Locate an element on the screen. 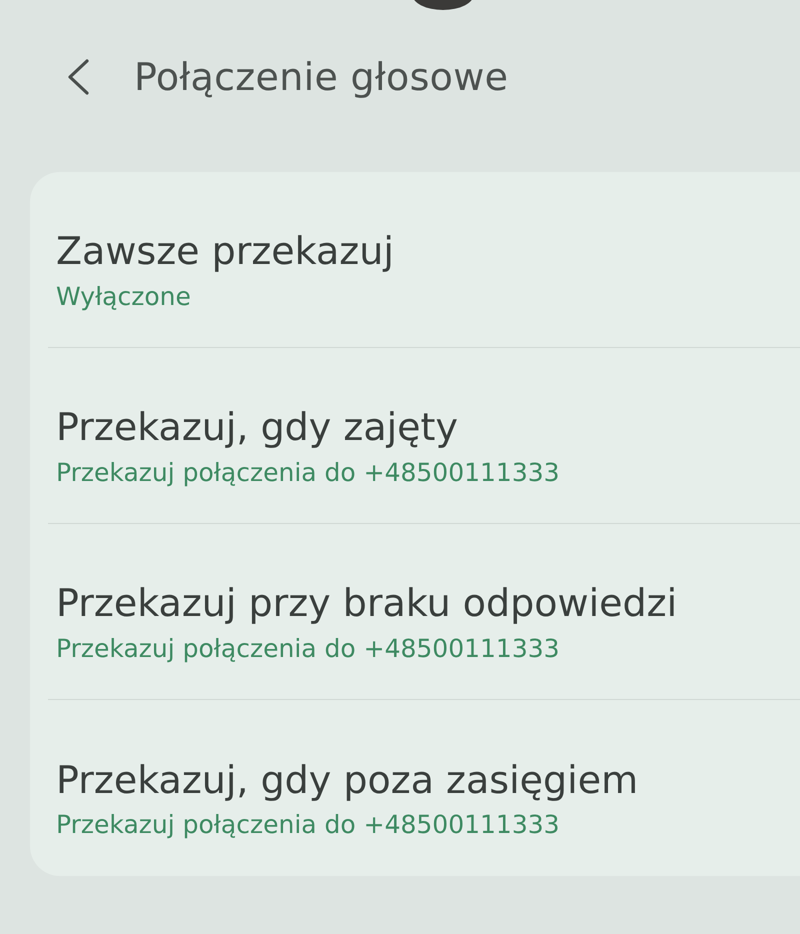  option-title: Zawsze przekazuj is located at coordinates (225, 252).